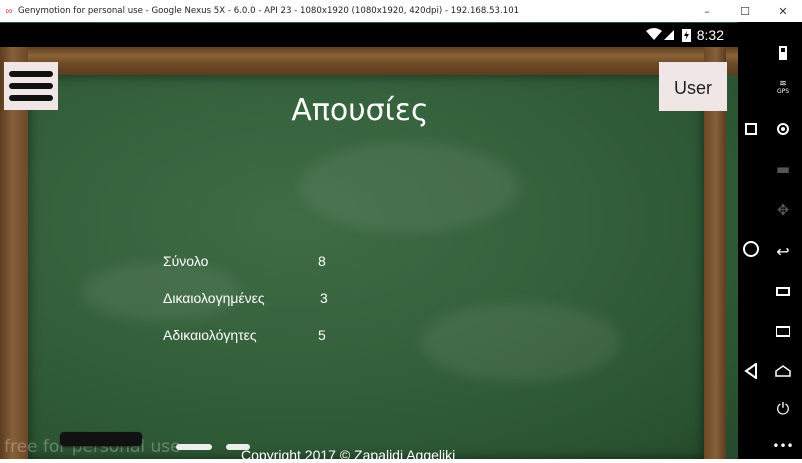  What do you see at coordinates (783, 11) in the screenshot?
I see `close-button: ✕` at bounding box center [783, 11].